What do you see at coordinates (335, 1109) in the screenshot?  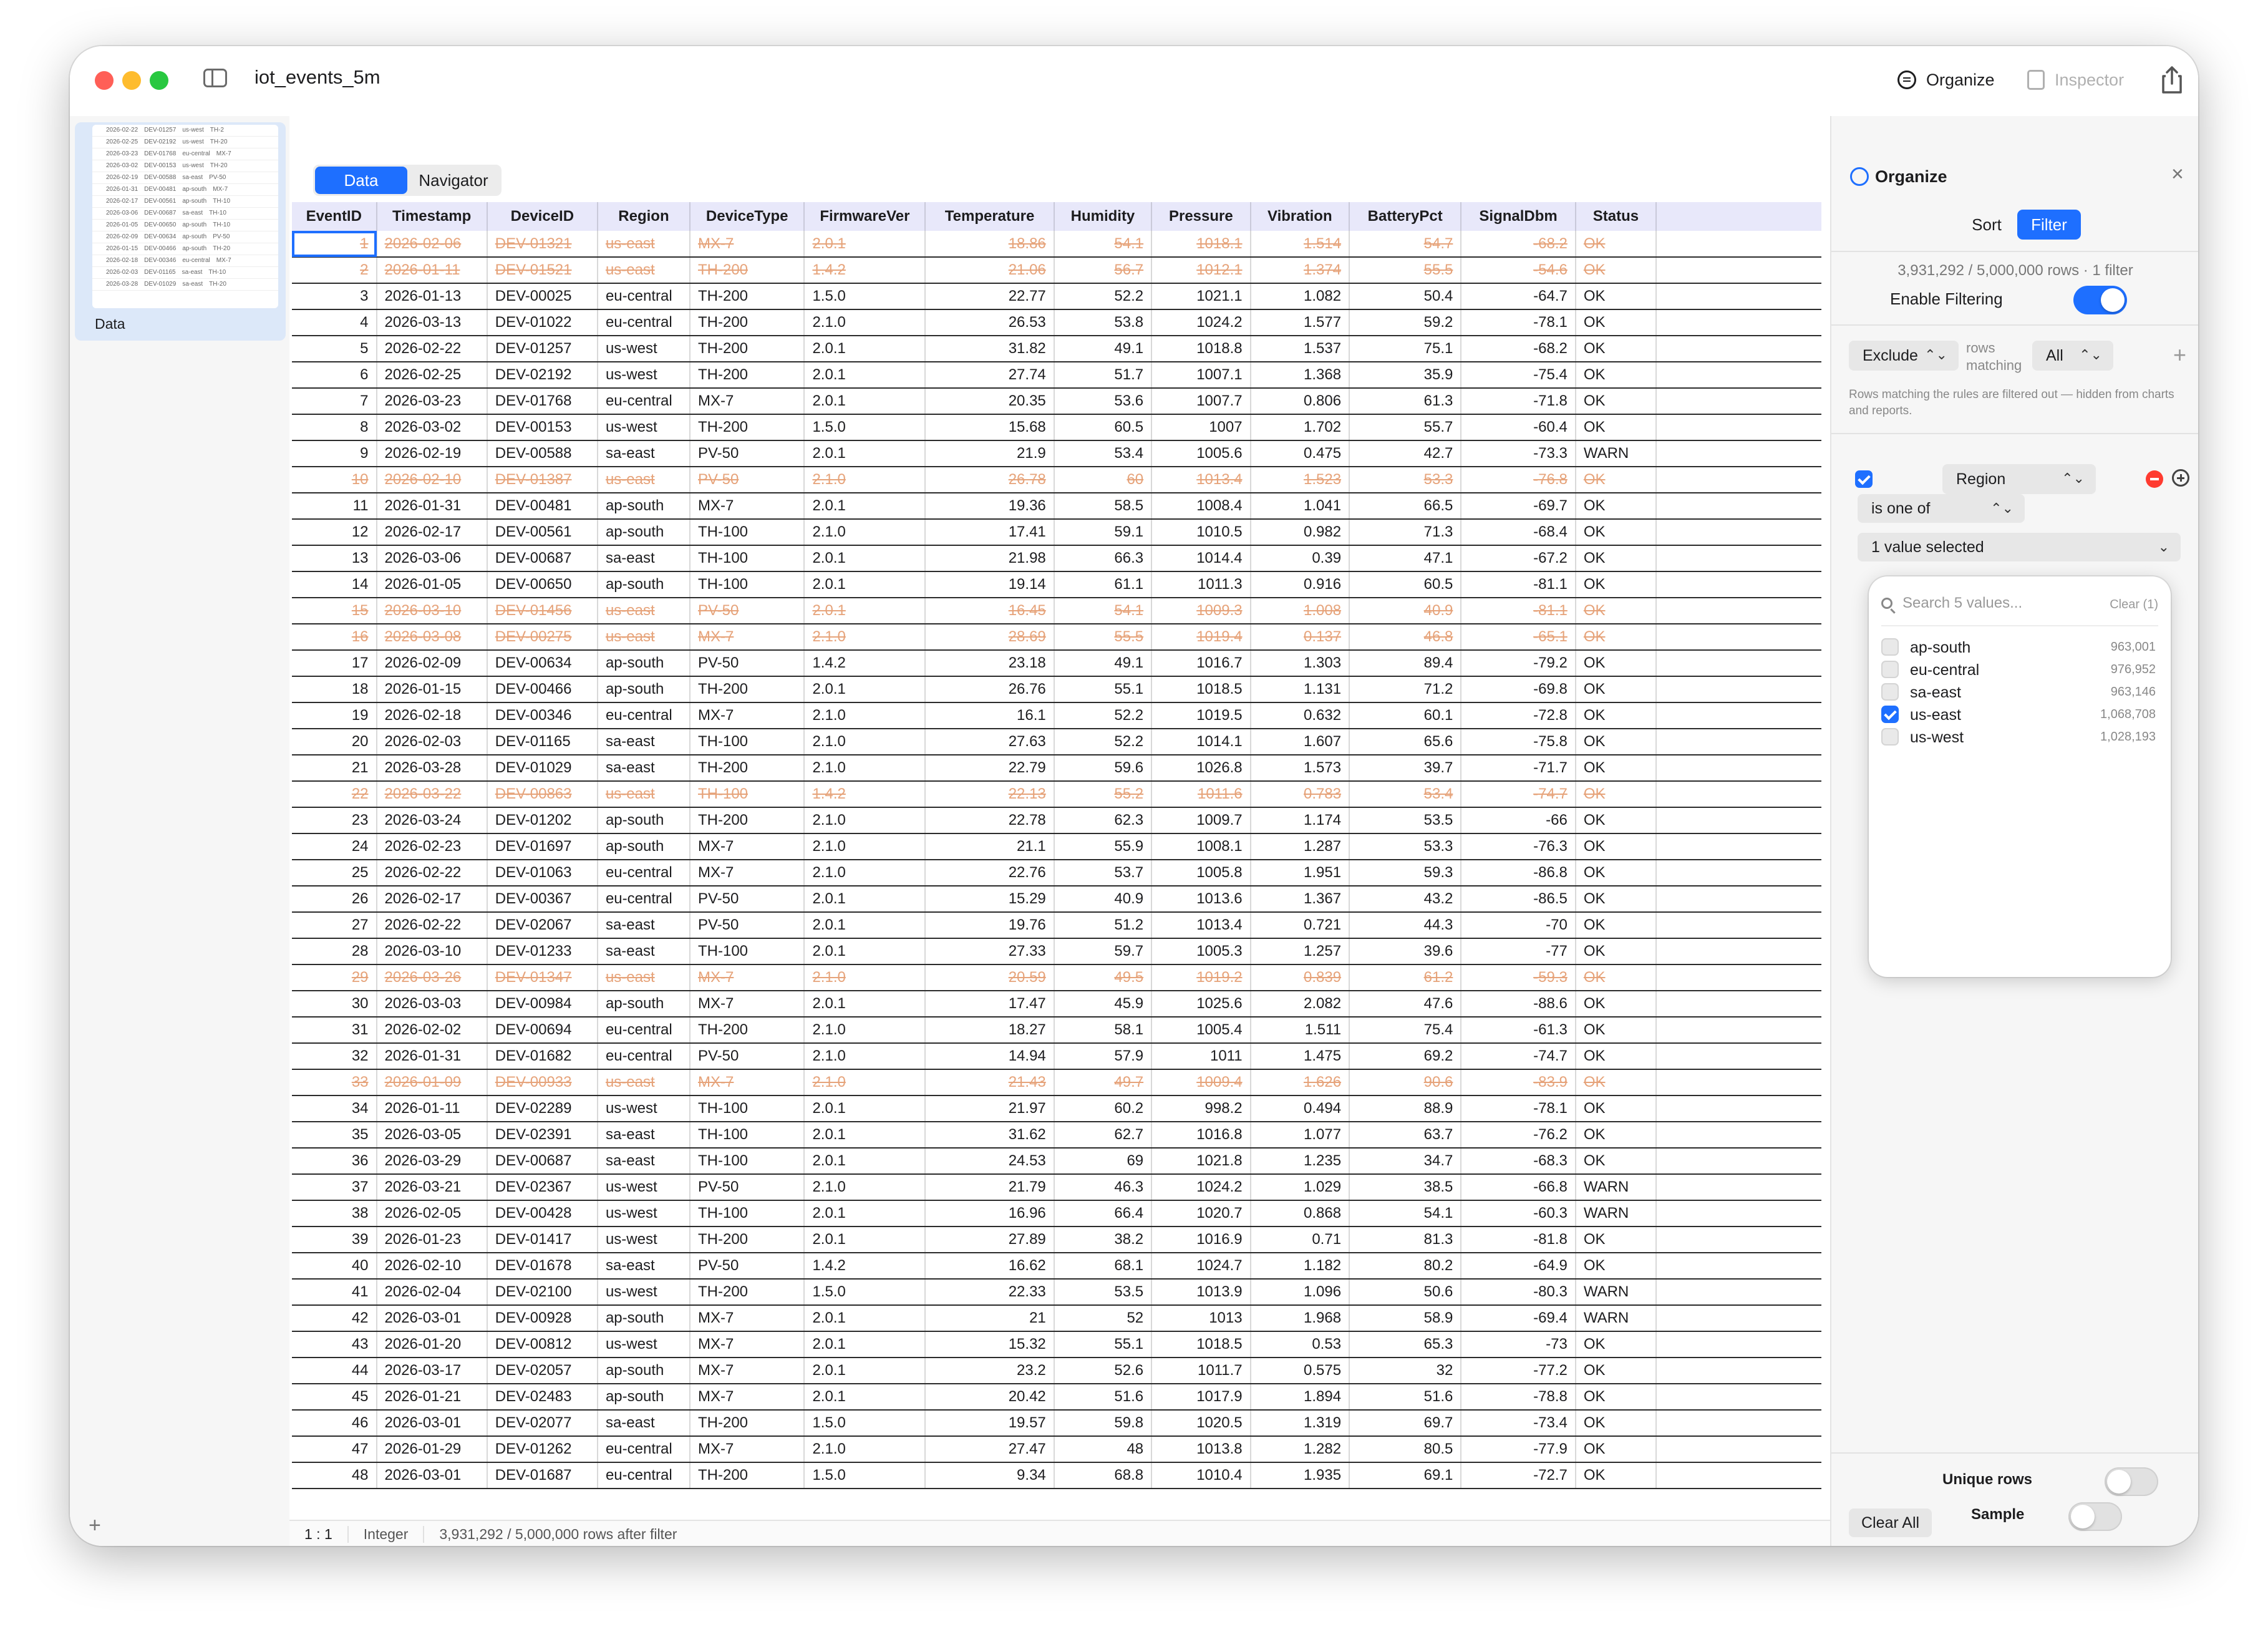 I see `table-cell: 34` at bounding box center [335, 1109].